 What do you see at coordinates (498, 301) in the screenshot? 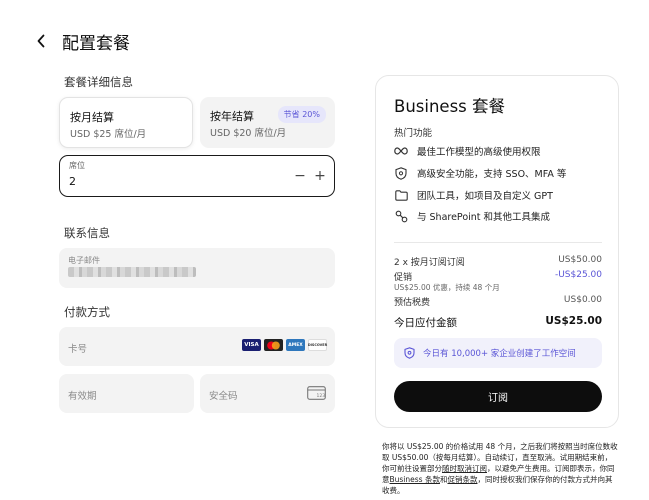
I see `line-tax: 预估税费 US$0.00` at bounding box center [498, 301].